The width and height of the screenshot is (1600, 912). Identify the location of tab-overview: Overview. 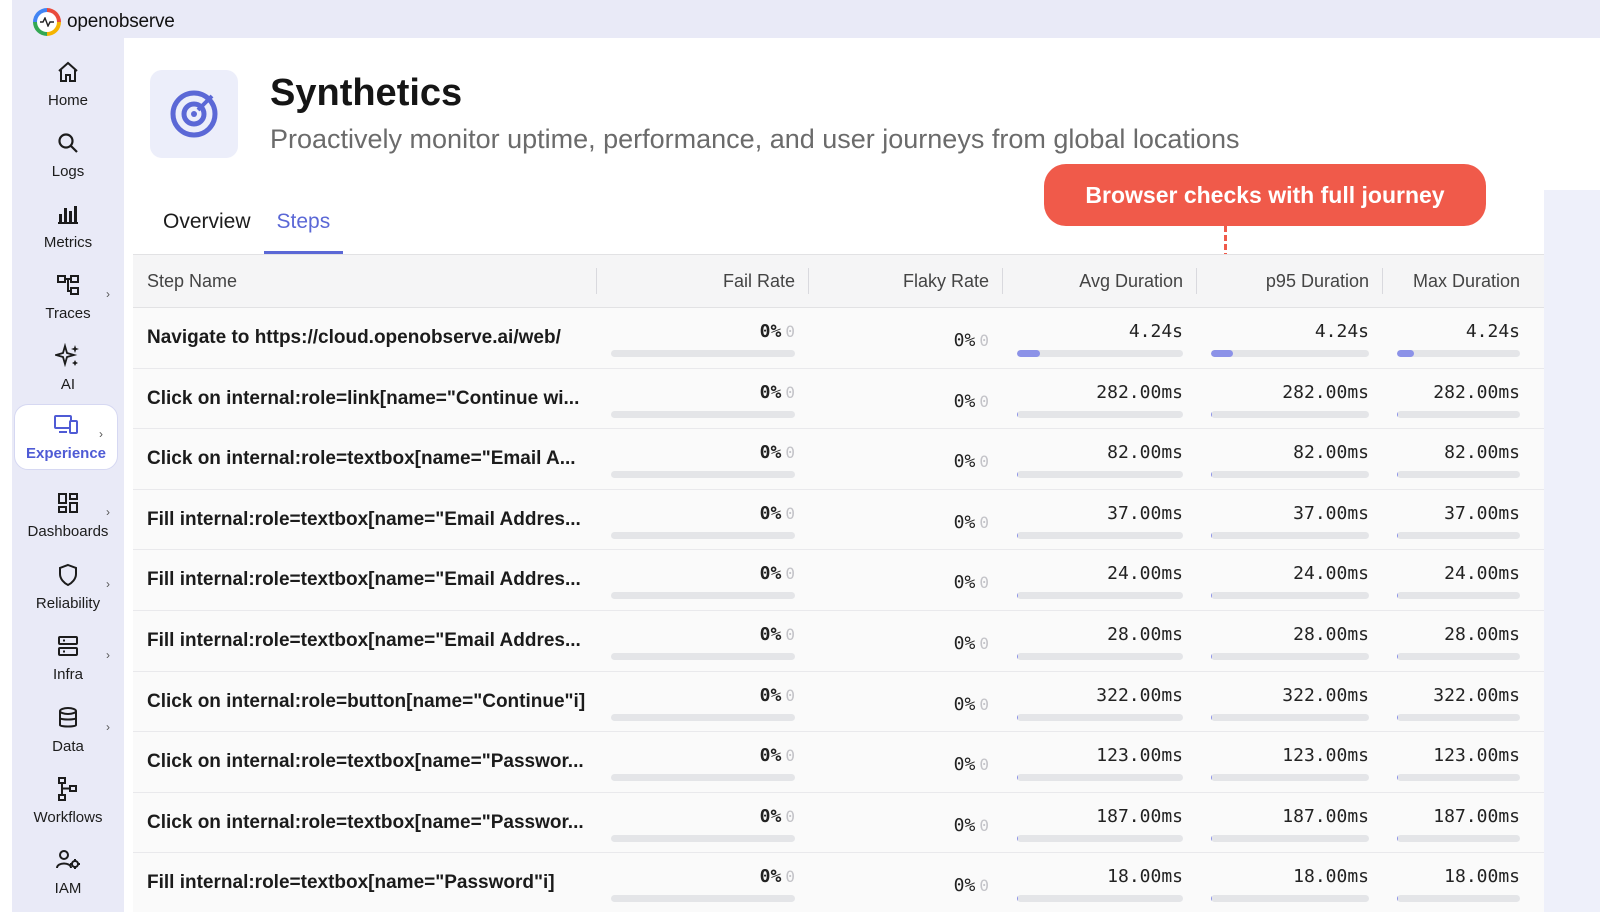
(207, 228).